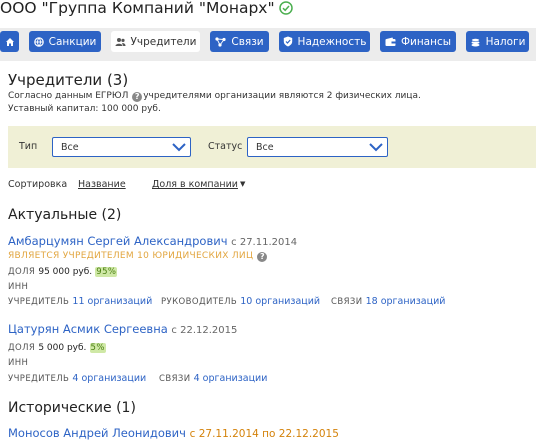  I want to click on head-role-label: РУКОВОДИТЕЛЬ, so click(199, 302).